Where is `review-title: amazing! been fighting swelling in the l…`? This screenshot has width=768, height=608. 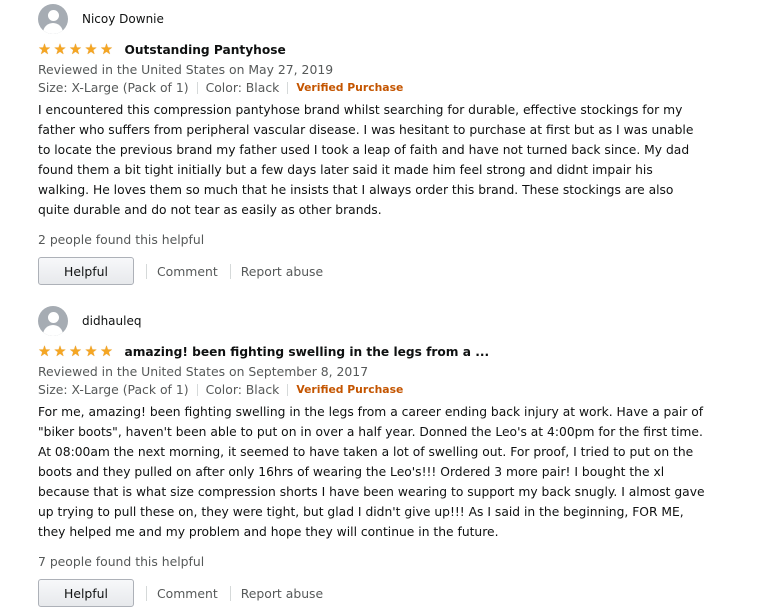 review-title: amazing! been fighting swelling in the l… is located at coordinates (307, 352).